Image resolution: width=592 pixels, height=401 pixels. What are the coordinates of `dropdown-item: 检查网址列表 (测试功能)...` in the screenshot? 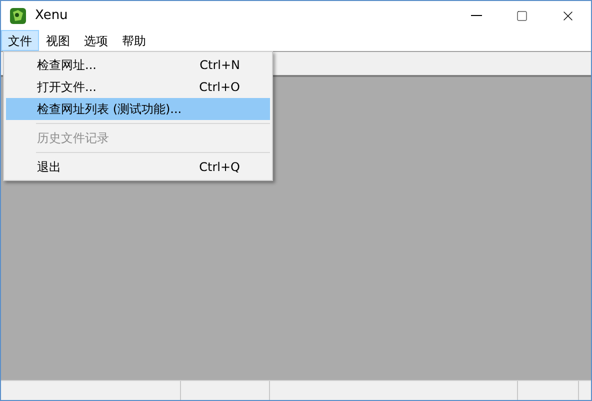 It's located at (138, 109).